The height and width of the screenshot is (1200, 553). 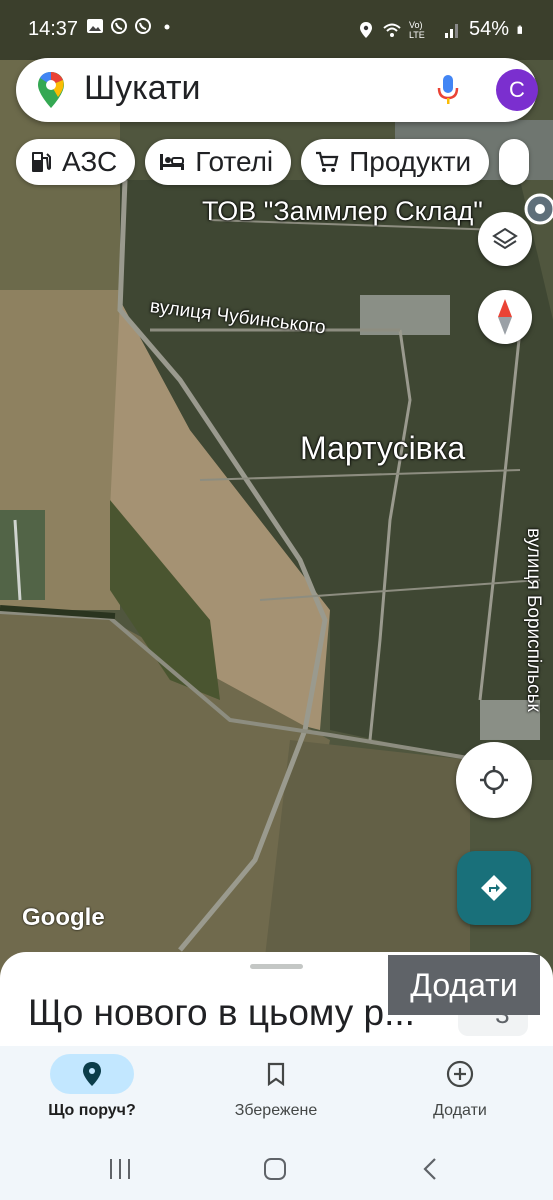 I want to click on system-navigation-bar, so click(x=276, y=1166).